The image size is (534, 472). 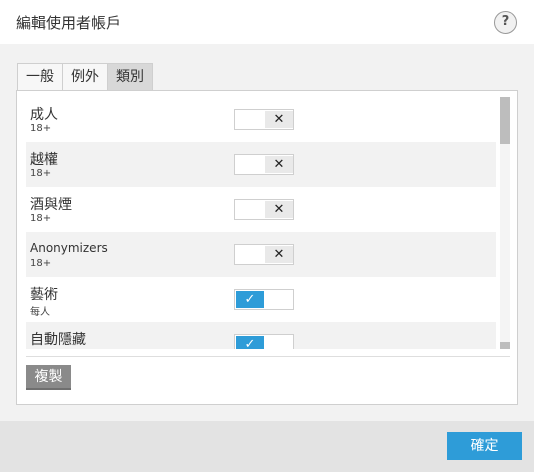 I want to click on window-title: 編輯使用者帳戶, so click(x=69, y=23).